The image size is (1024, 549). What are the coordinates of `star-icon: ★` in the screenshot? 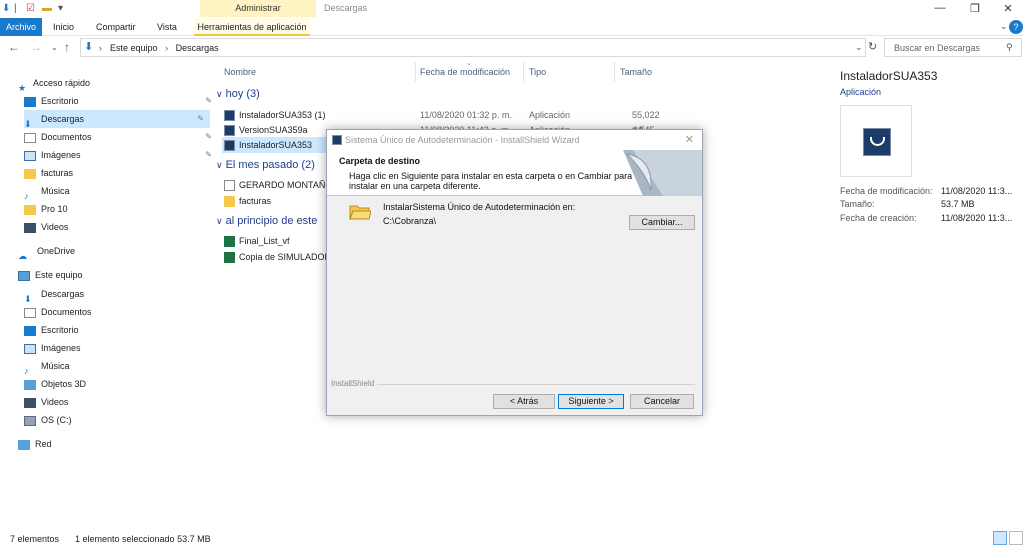 It's located at (22, 87).